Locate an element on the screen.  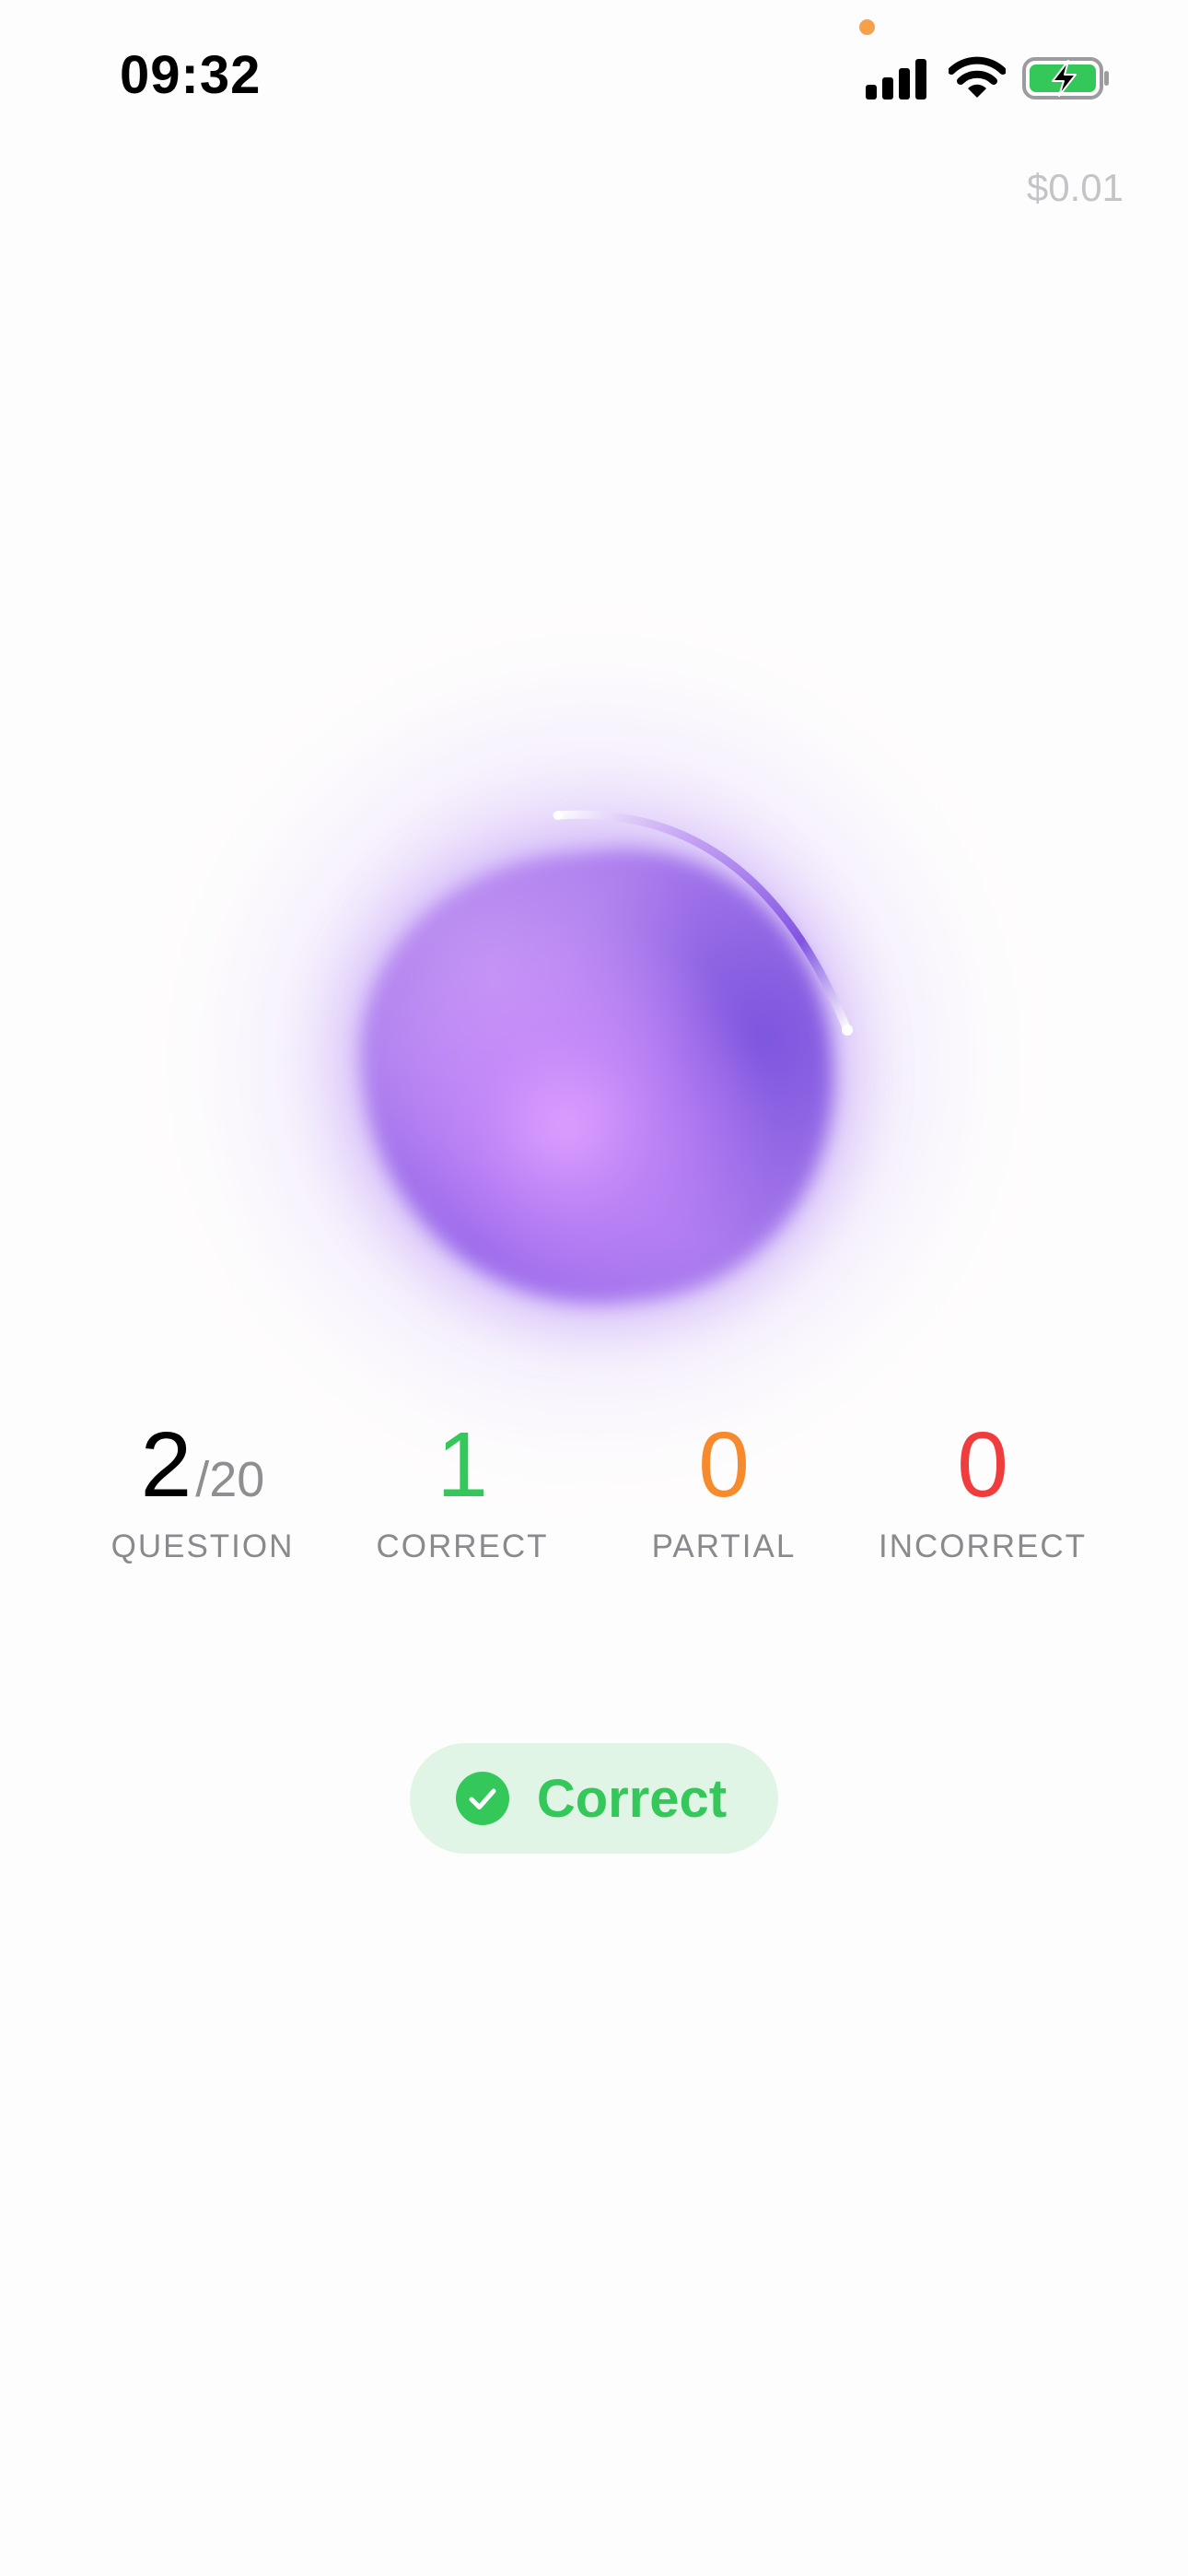
checkmark-circle-icon is located at coordinates (482, 1798).